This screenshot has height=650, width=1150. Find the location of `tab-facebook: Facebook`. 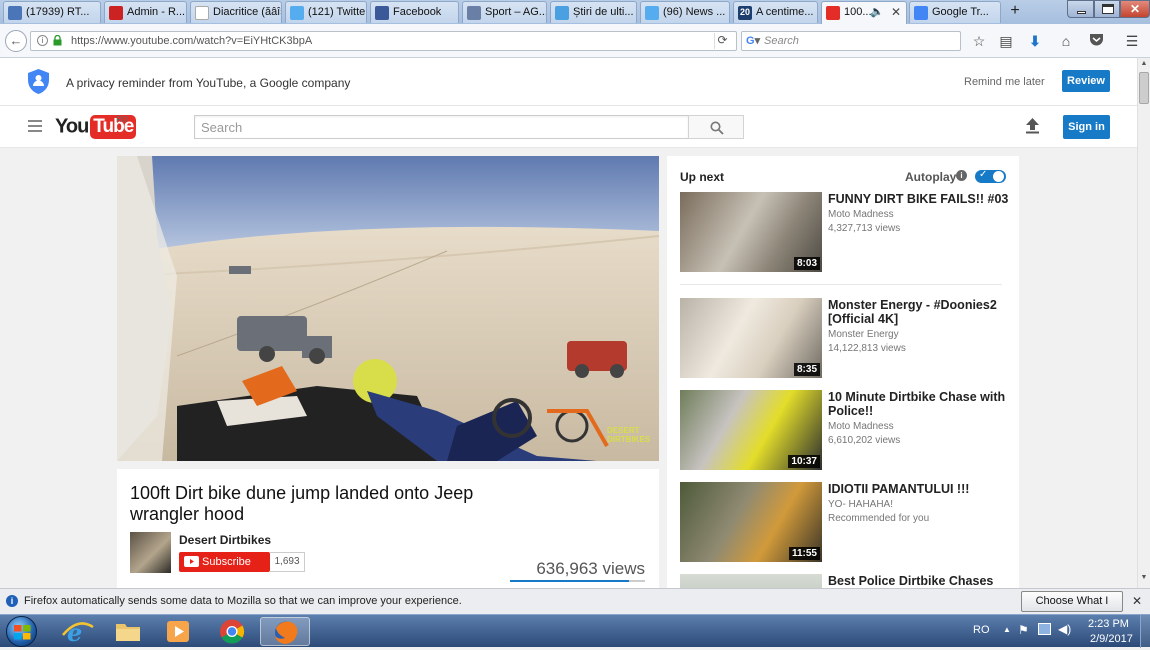

tab-facebook: Facebook is located at coordinates (414, 12).